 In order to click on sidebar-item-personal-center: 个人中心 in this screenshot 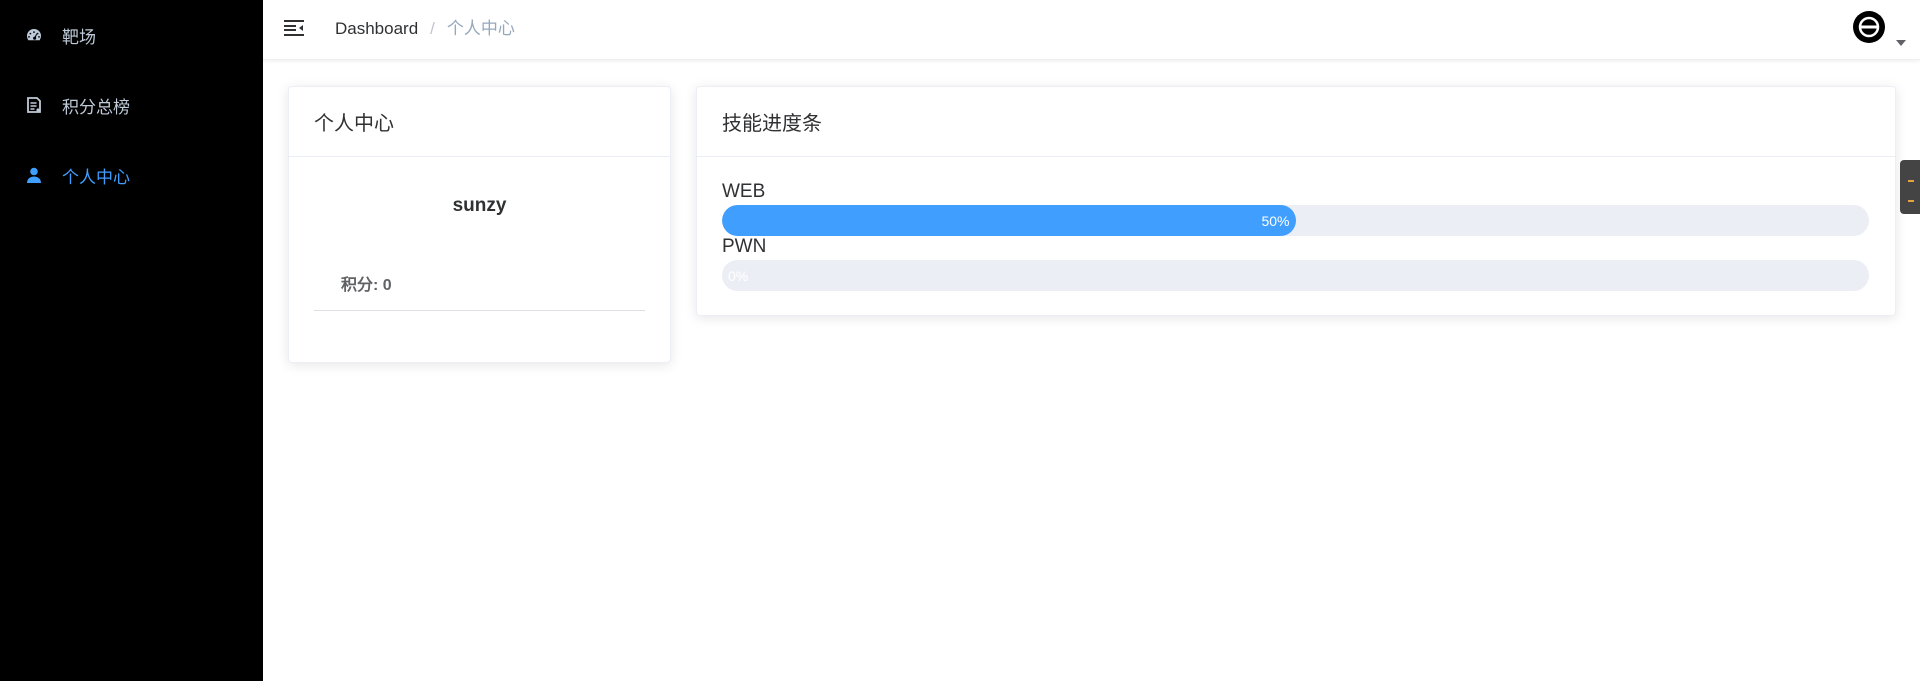, I will do `click(131, 175)`.